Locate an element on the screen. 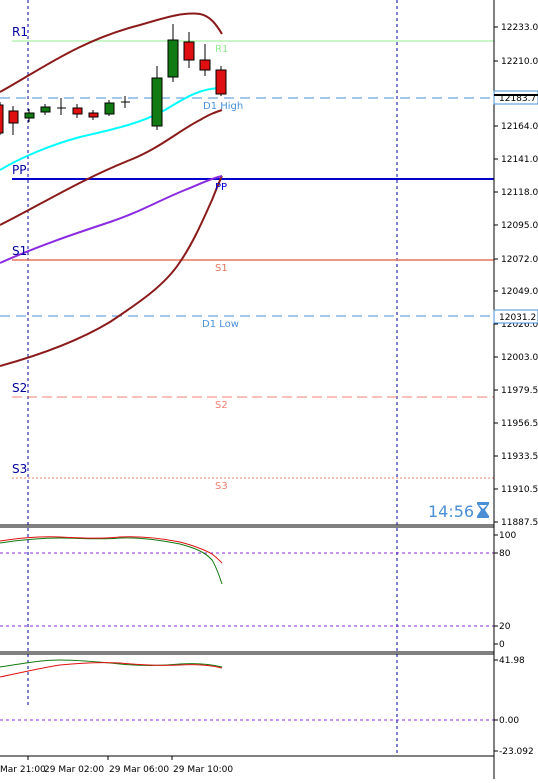 The width and height of the screenshot is (538, 783). slow-moving-average is located at coordinates (111, 219).